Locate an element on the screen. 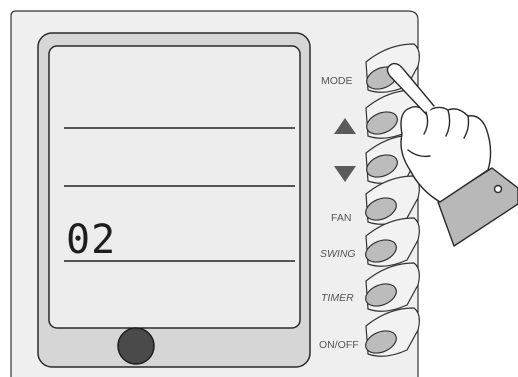 This screenshot has height=377, width=518. mode-label: MODE is located at coordinates (337, 81).